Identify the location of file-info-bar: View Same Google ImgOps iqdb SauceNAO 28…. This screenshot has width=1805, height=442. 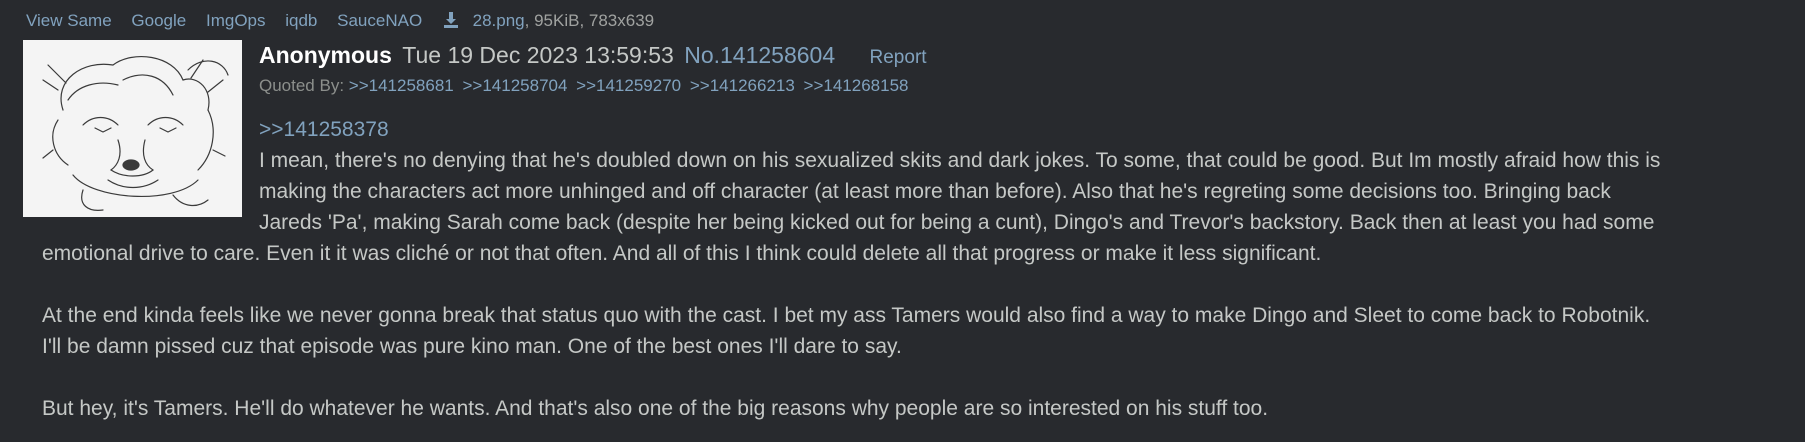
(340, 21).